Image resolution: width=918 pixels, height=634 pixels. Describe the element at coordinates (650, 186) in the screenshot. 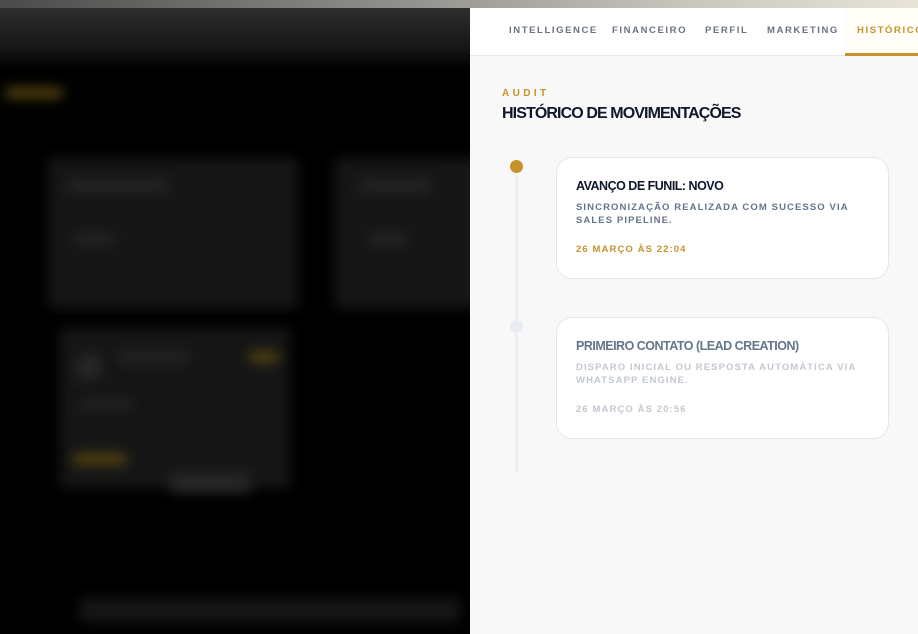

I see `timeline-entry-title: AVANÇO DE FUNIL: NOVO` at that location.